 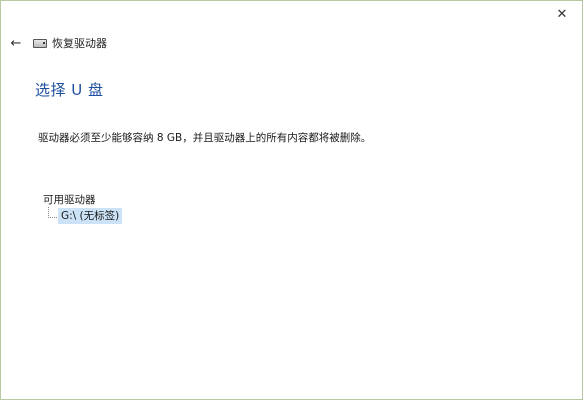 I want to click on back-arrow-icon: ←, so click(x=16, y=43).